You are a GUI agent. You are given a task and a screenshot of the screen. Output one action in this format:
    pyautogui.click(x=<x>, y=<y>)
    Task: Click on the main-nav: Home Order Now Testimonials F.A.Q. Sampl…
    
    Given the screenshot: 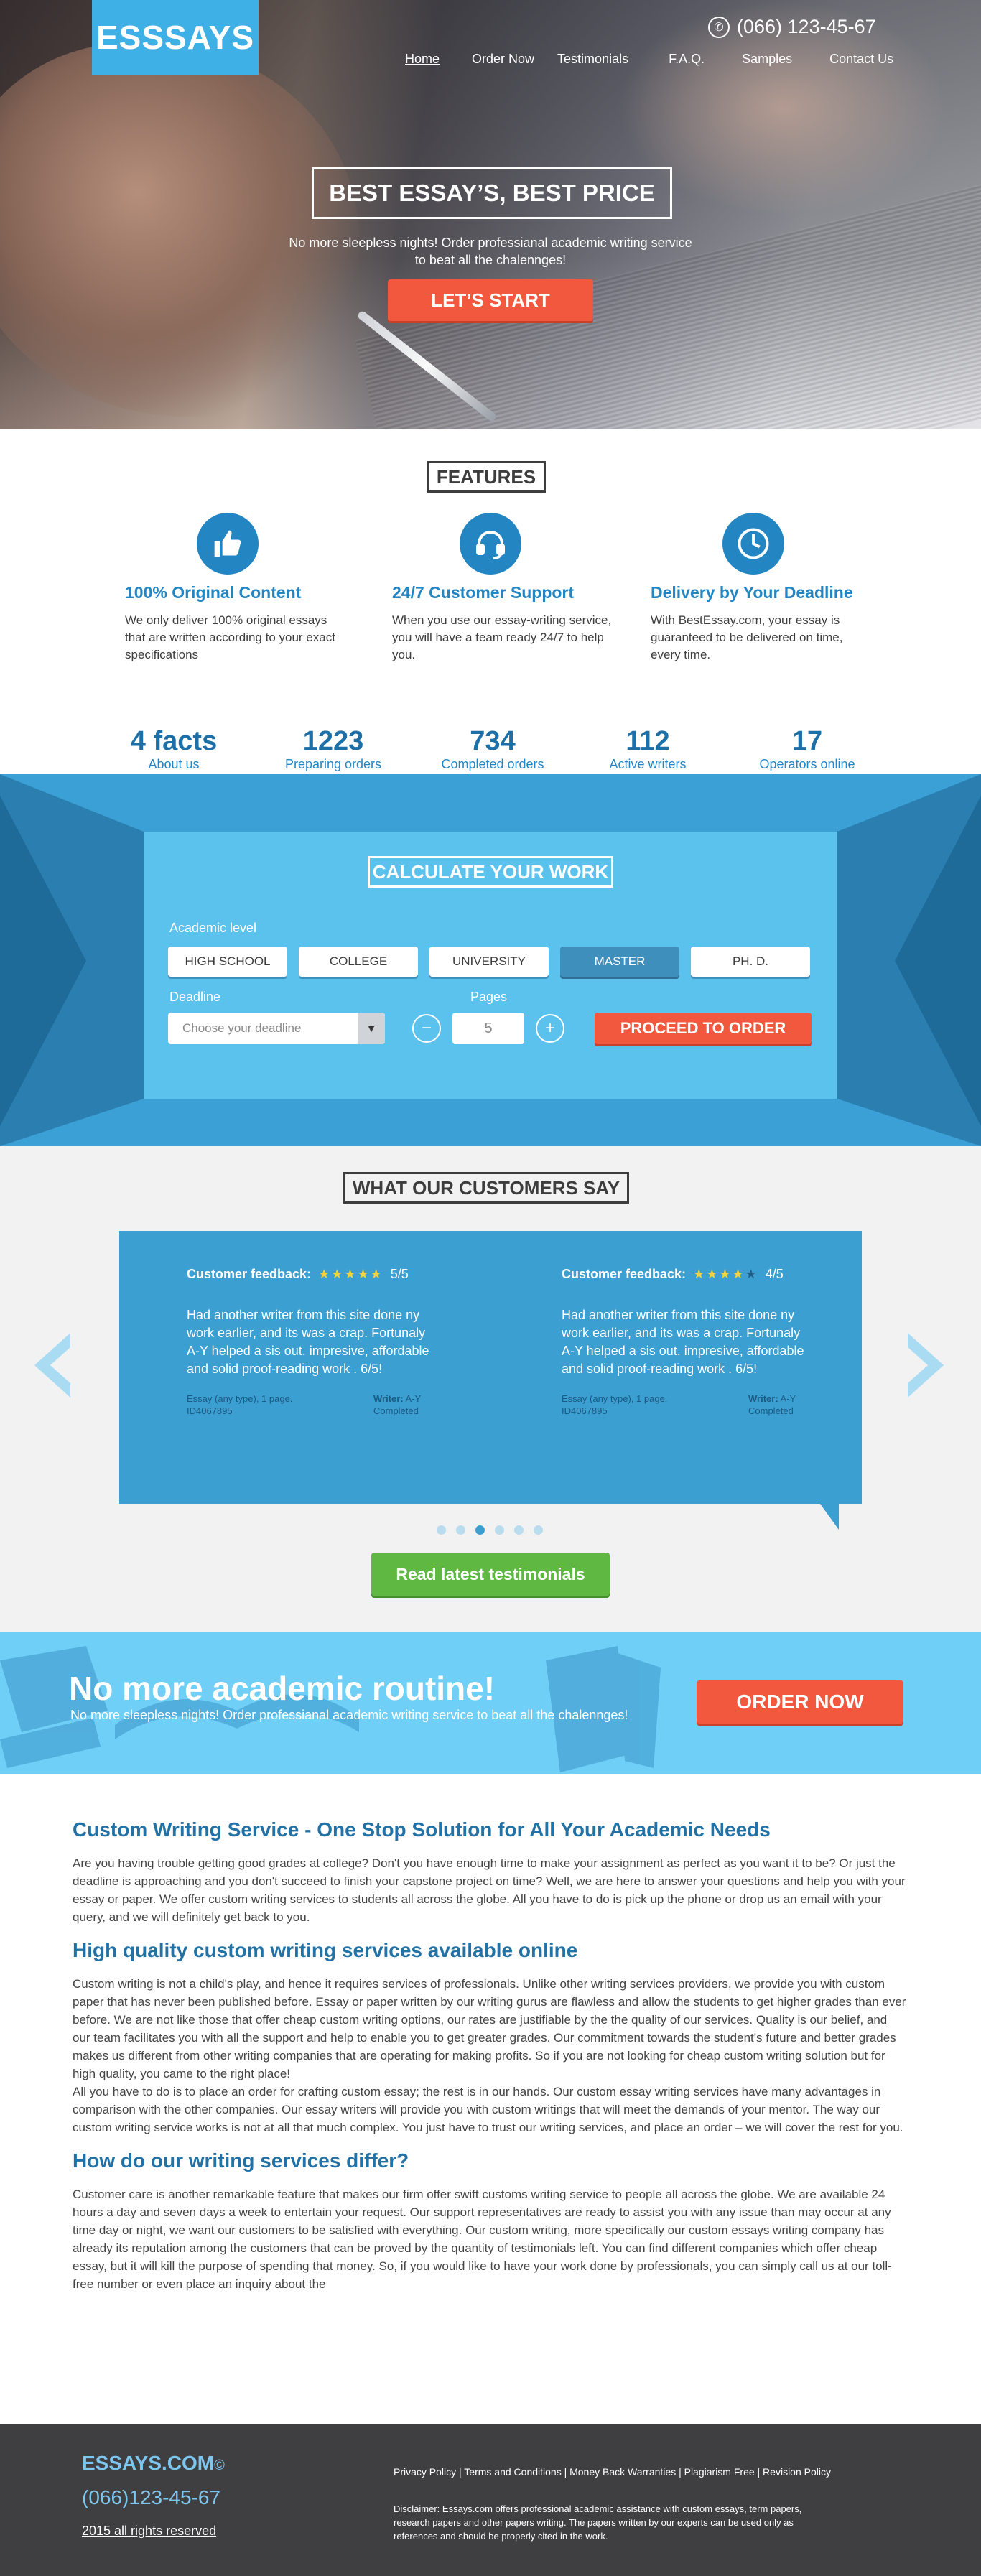 What is the action you would take?
    pyautogui.click(x=649, y=59)
    